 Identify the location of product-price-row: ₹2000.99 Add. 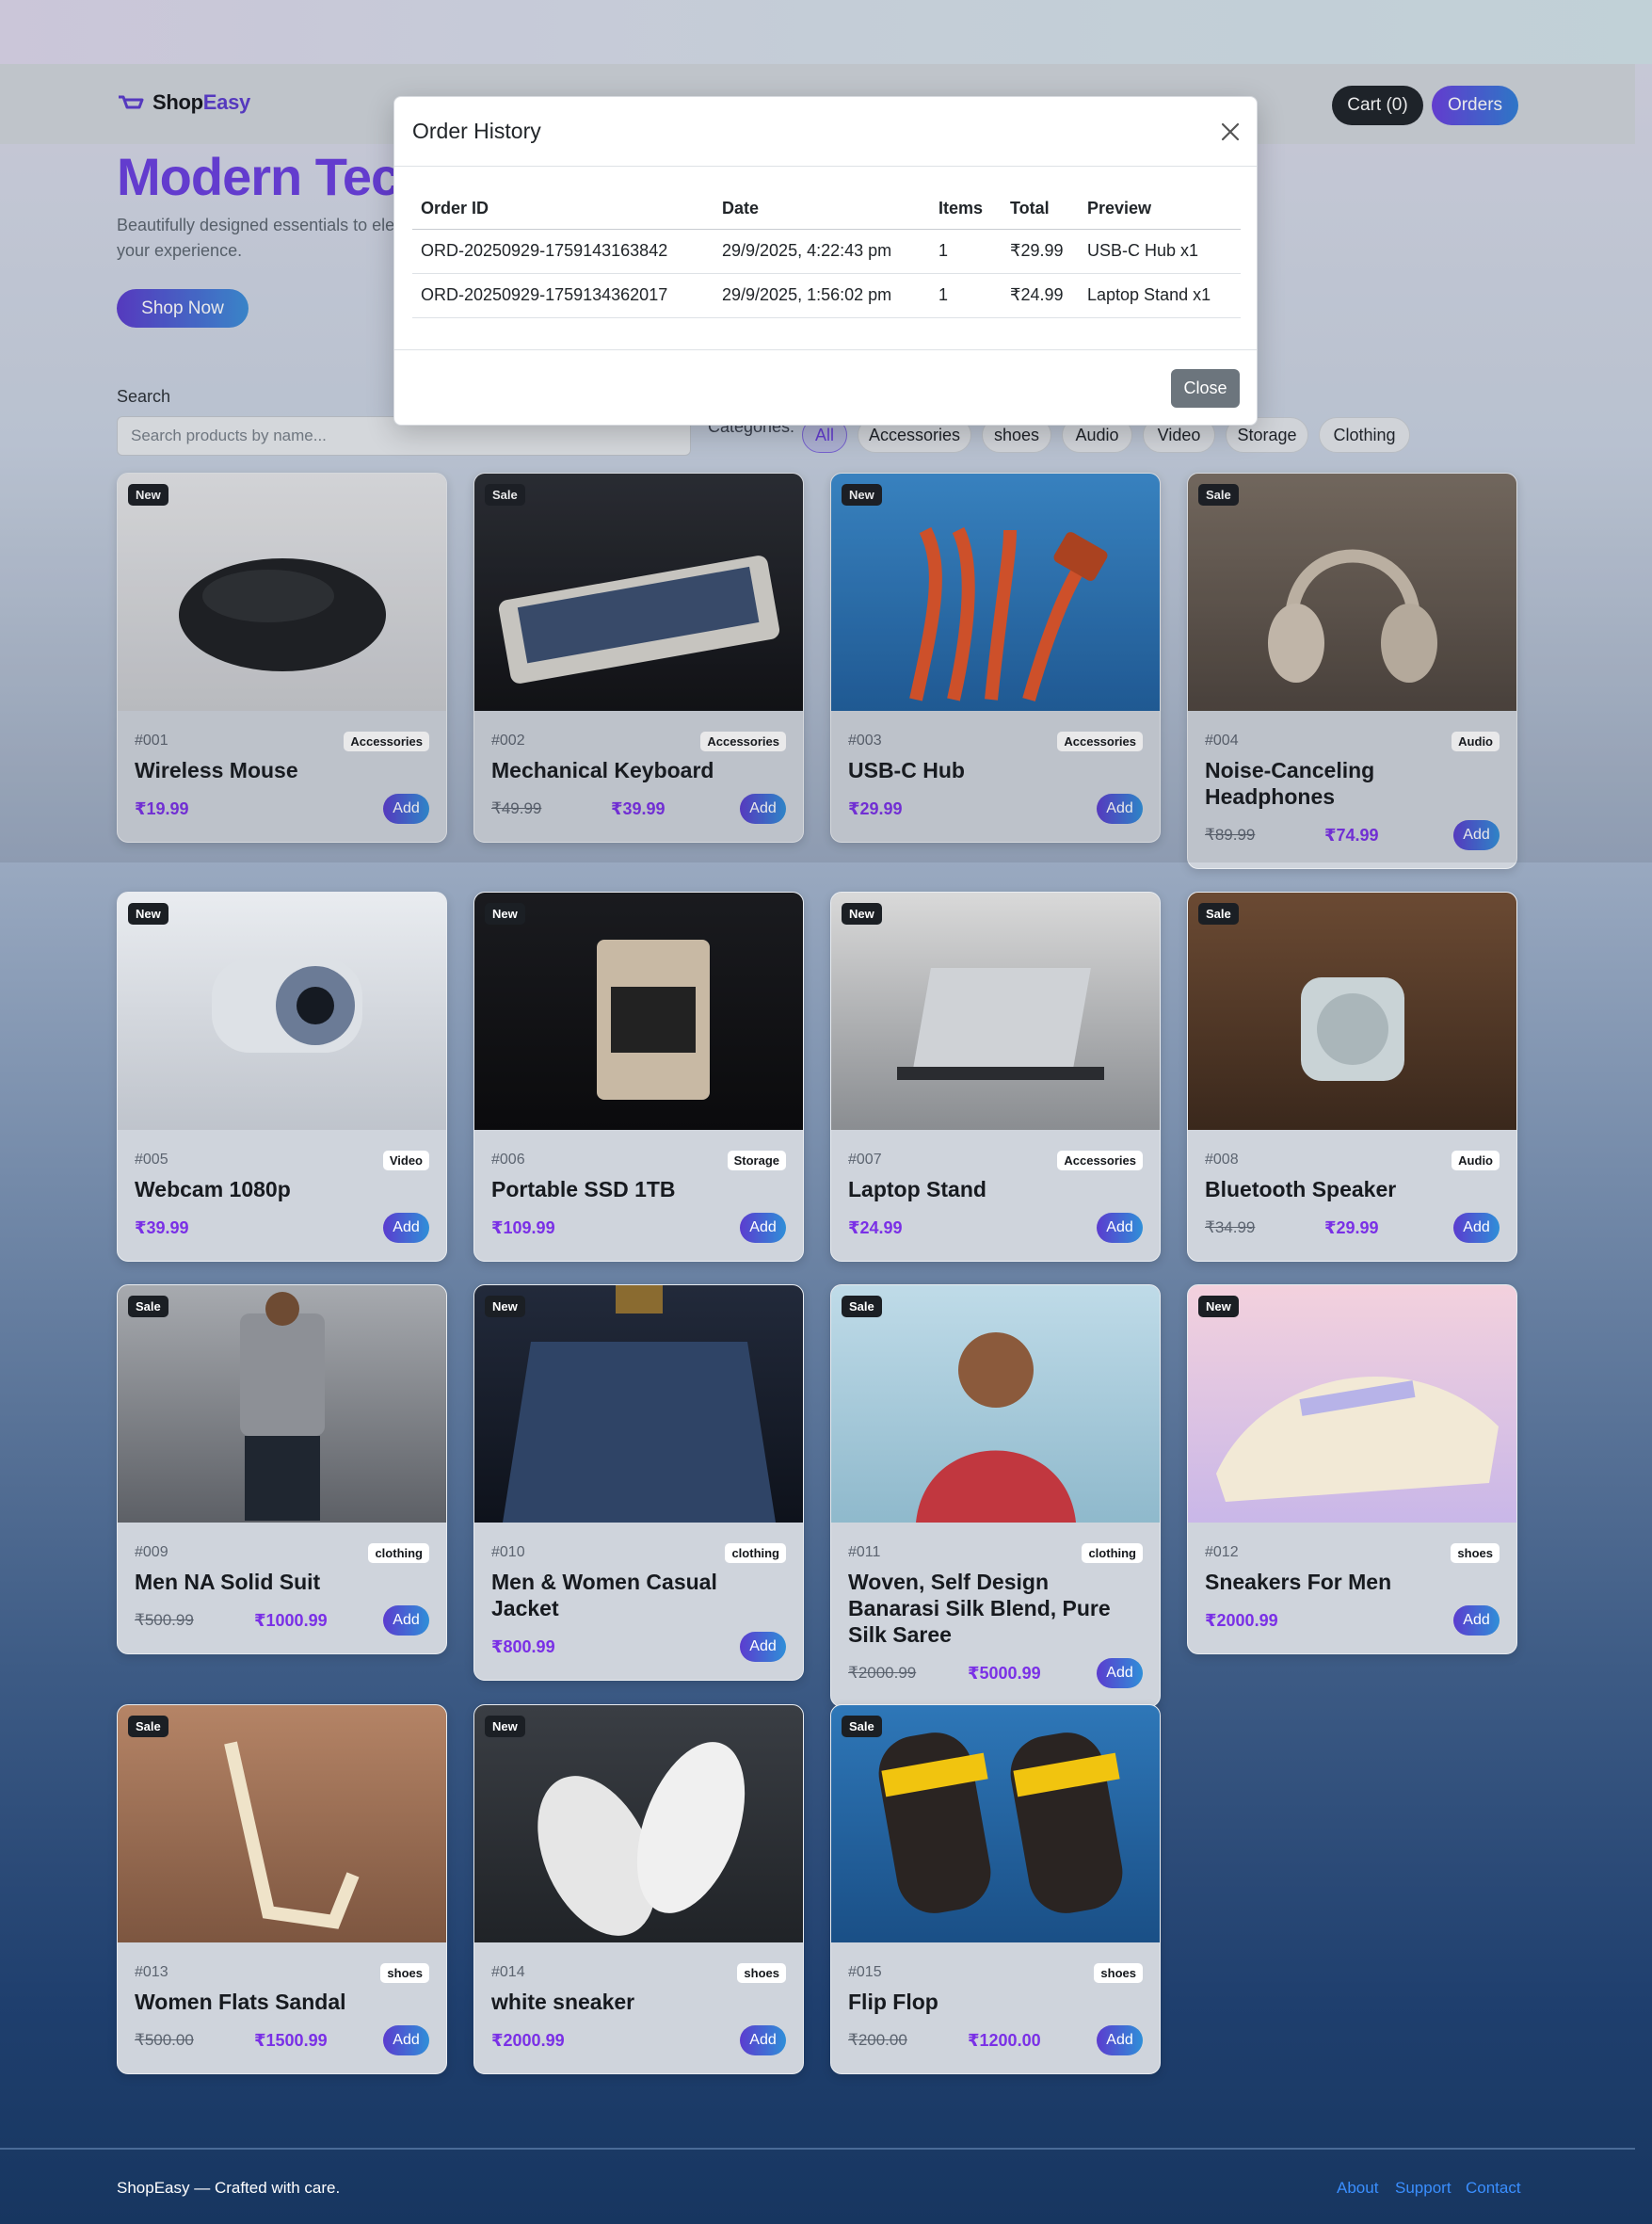
(638, 2040).